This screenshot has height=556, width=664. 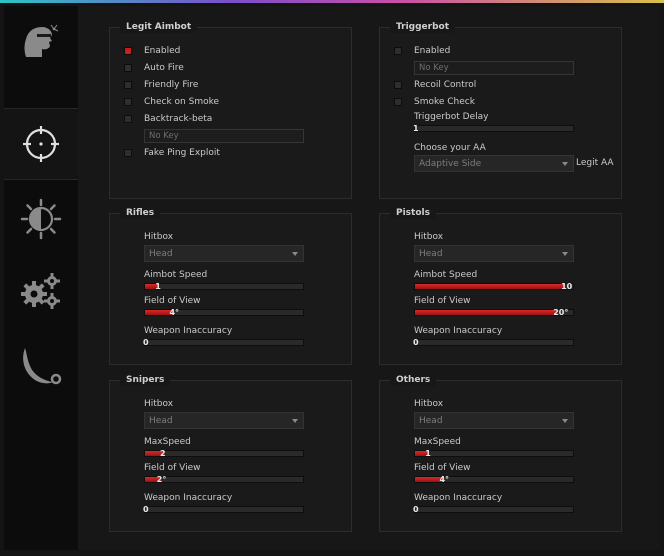 I want to click on friendly-fire-checkbox: Friendly Fire, so click(x=161, y=85).